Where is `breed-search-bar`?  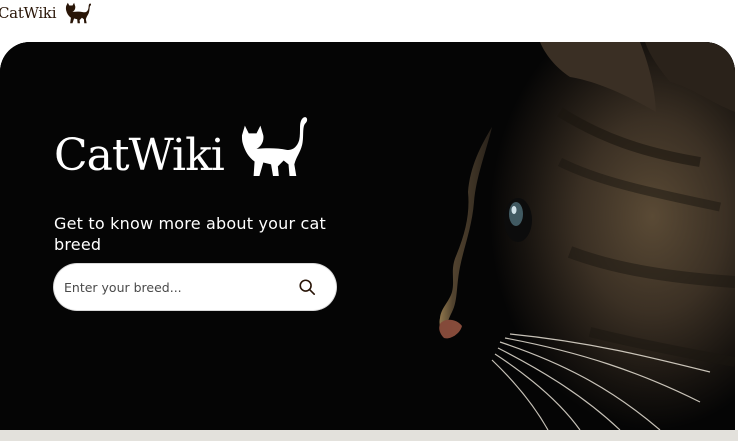 breed-search-bar is located at coordinates (195, 287).